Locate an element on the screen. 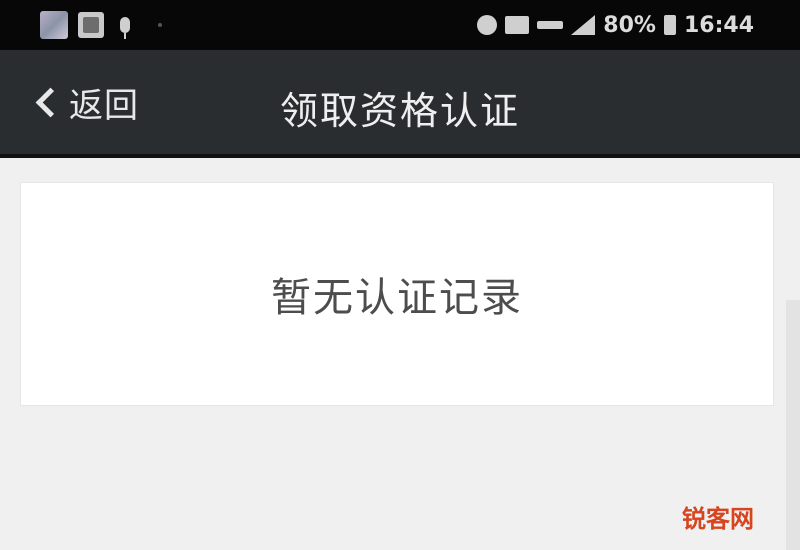 The image size is (800, 550). signal-icon is located at coordinates (583, 25).